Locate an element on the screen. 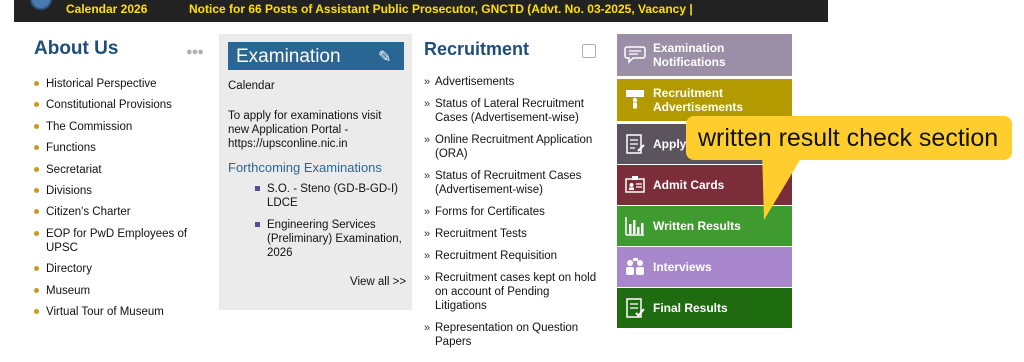 The width and height of the screenshot is (1024, 362). about-item-virtual-tour: Virtual Tour of Museum is located at coordinates (124, 312).